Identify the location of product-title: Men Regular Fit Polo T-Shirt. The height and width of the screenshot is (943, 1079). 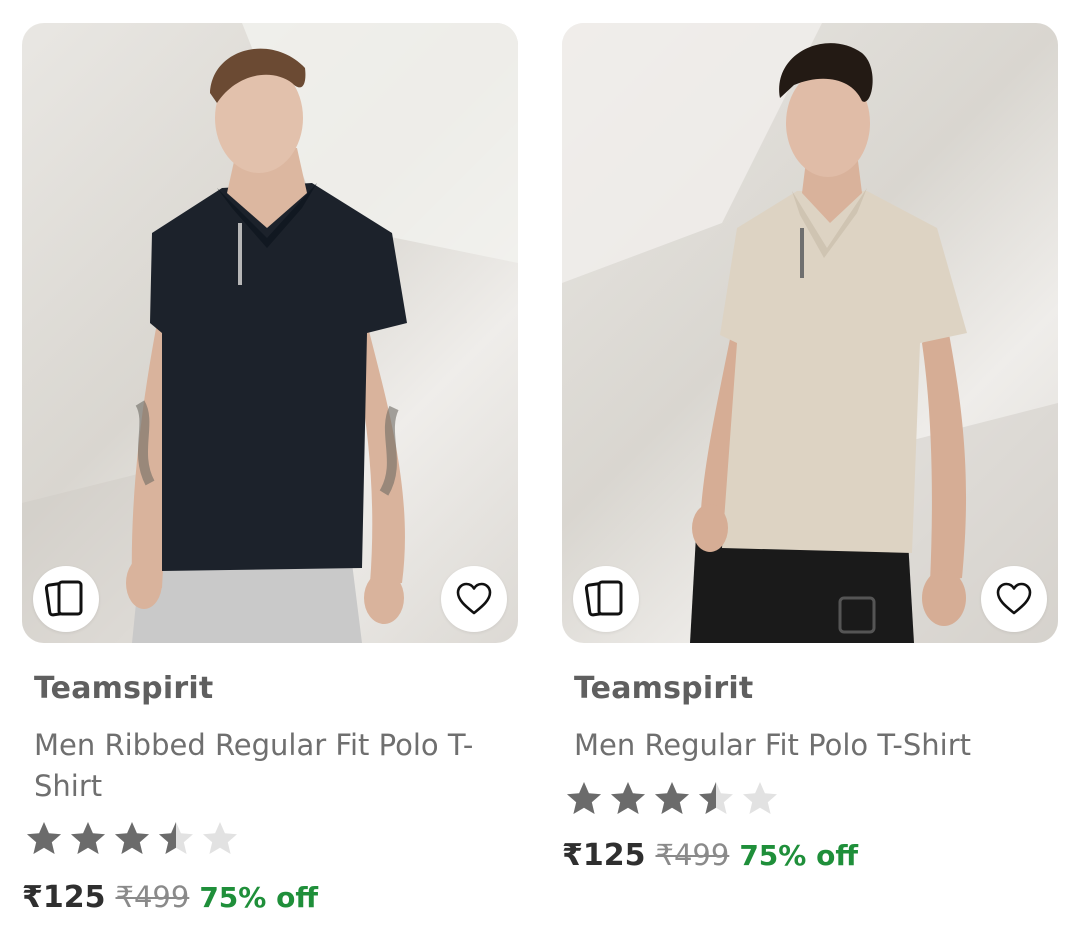
(814, 745).